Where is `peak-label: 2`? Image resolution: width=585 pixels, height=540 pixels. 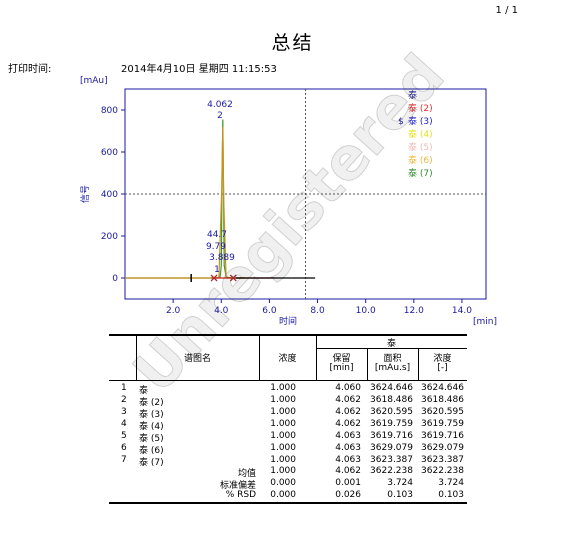 peak-label: 2 is located at coordinates (220, 116).